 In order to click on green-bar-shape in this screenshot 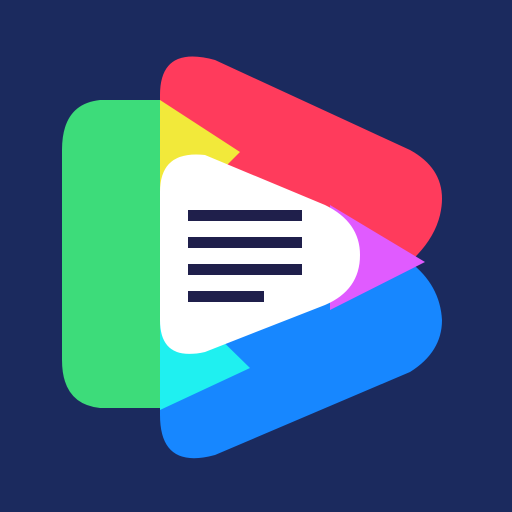, I will do `click(111, 254)`.